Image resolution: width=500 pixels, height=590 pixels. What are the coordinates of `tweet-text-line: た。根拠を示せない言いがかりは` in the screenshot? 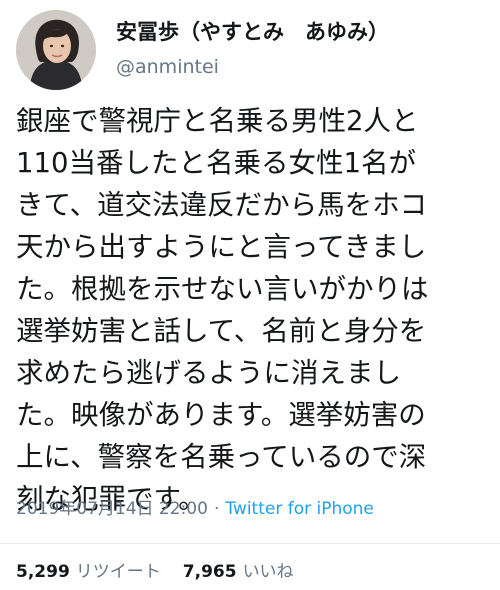 It's located at (222, 289).